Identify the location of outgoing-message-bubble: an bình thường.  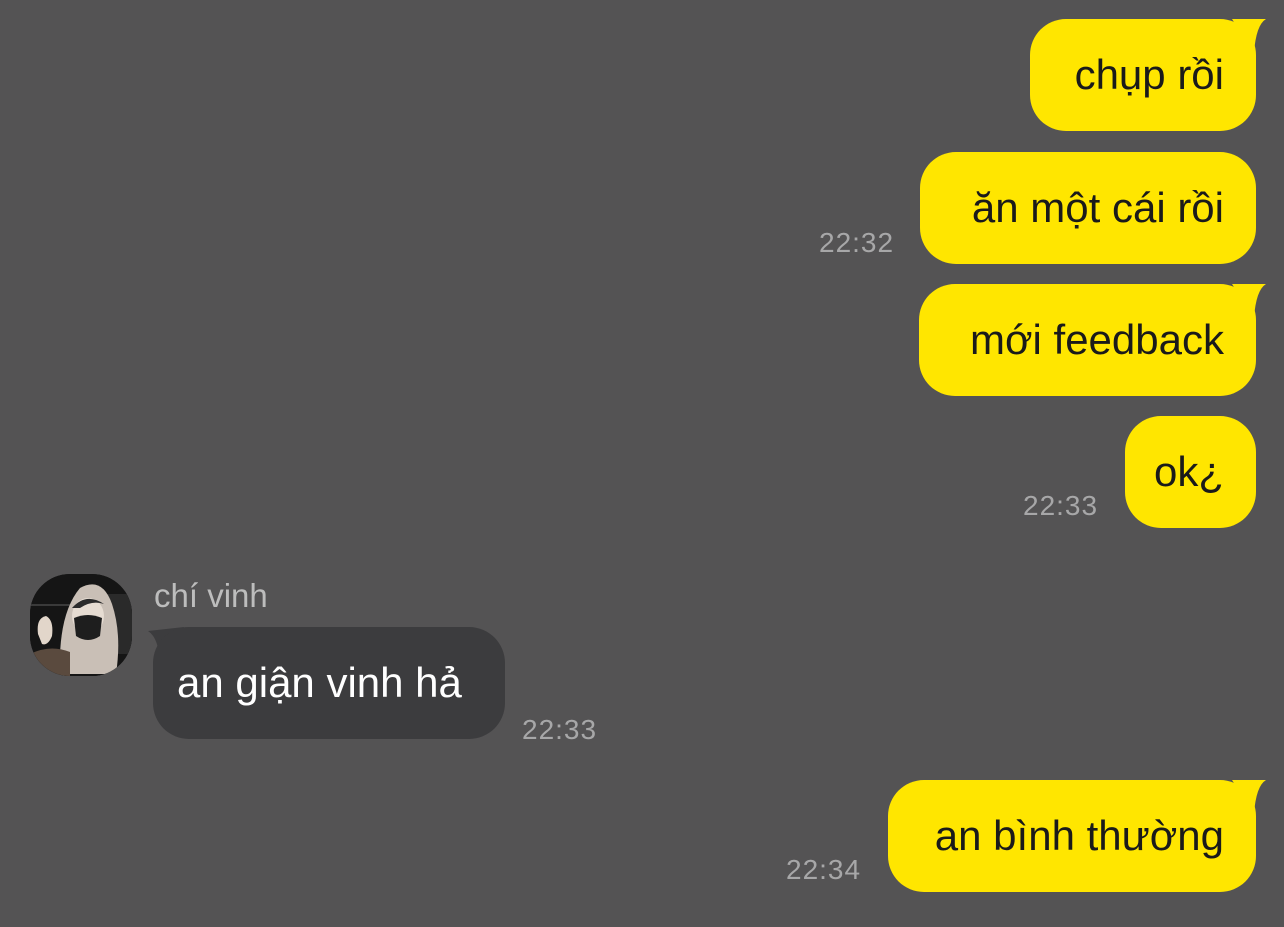
(1072, 836).